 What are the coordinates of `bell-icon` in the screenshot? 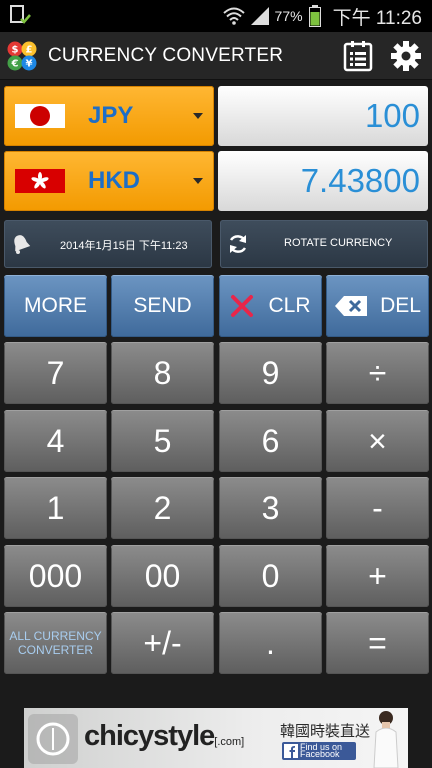 It's located at (22, 244).